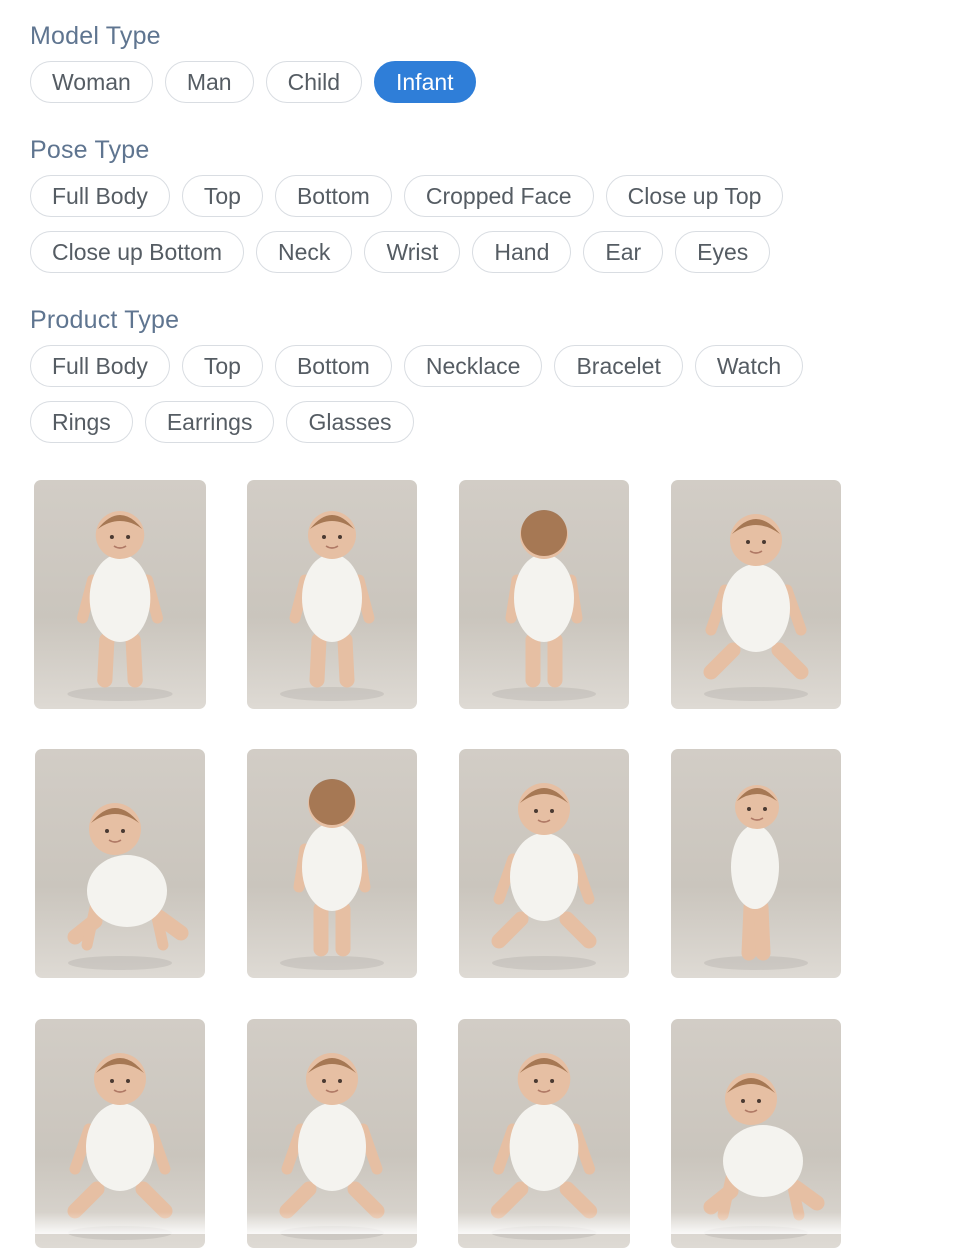  Describe the element at coordinates (313, 82) in the screenshot. I see `model-type-child-chip: Child` at that location.